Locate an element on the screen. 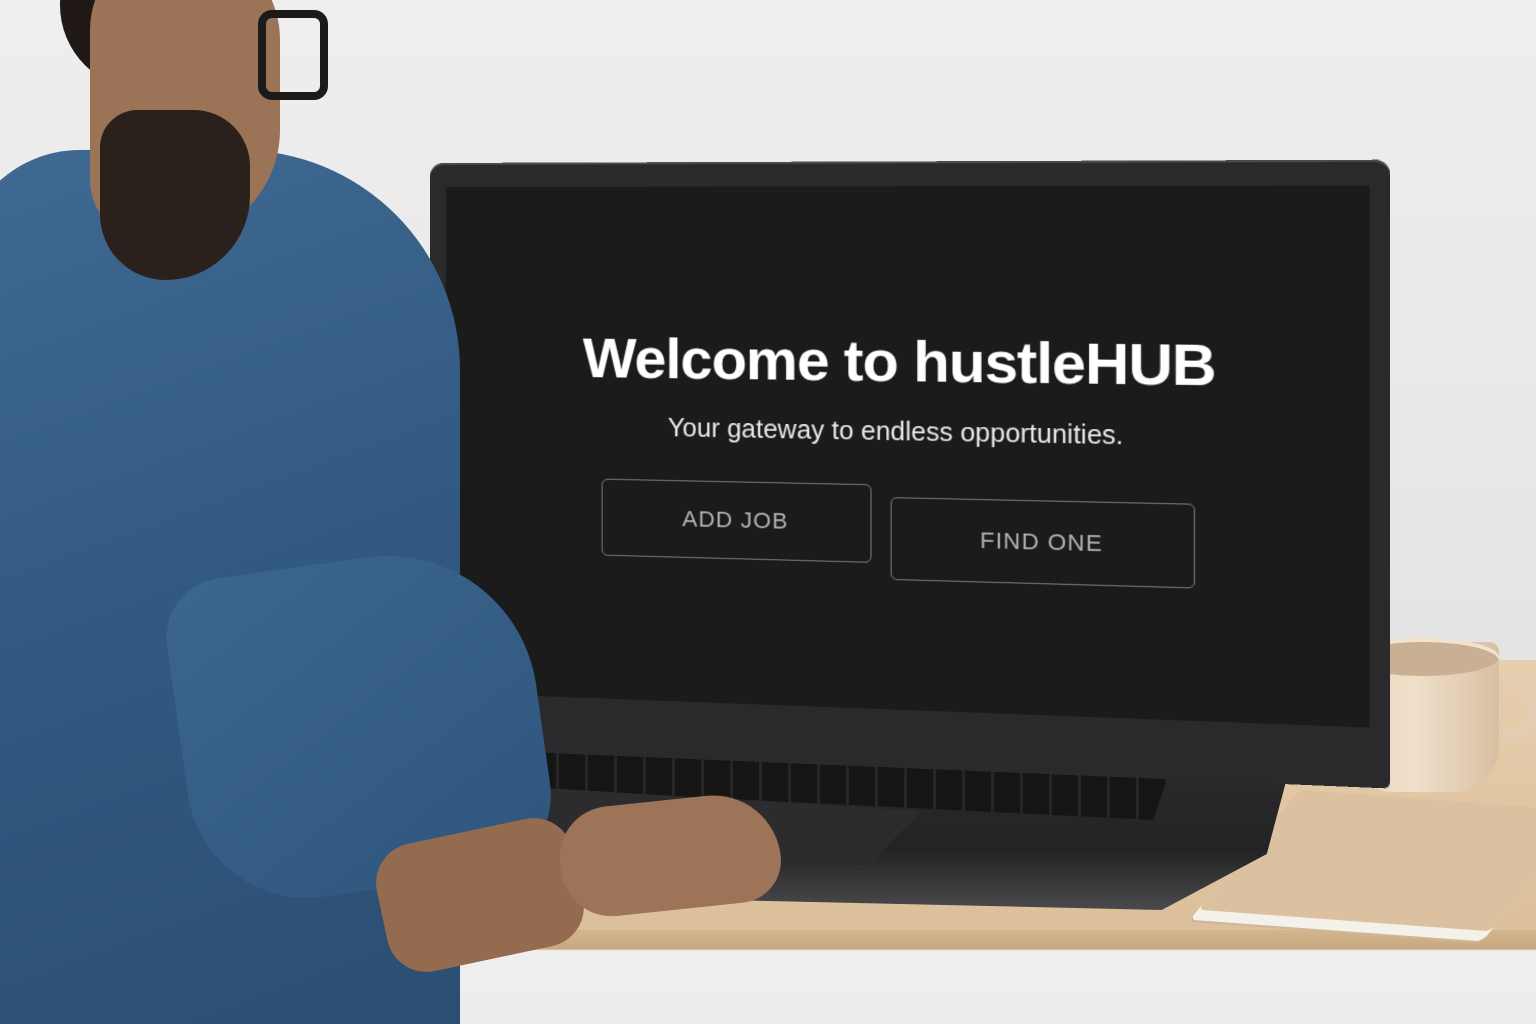  add-job-button: ADD JOB is located at coordinates (737, 521).